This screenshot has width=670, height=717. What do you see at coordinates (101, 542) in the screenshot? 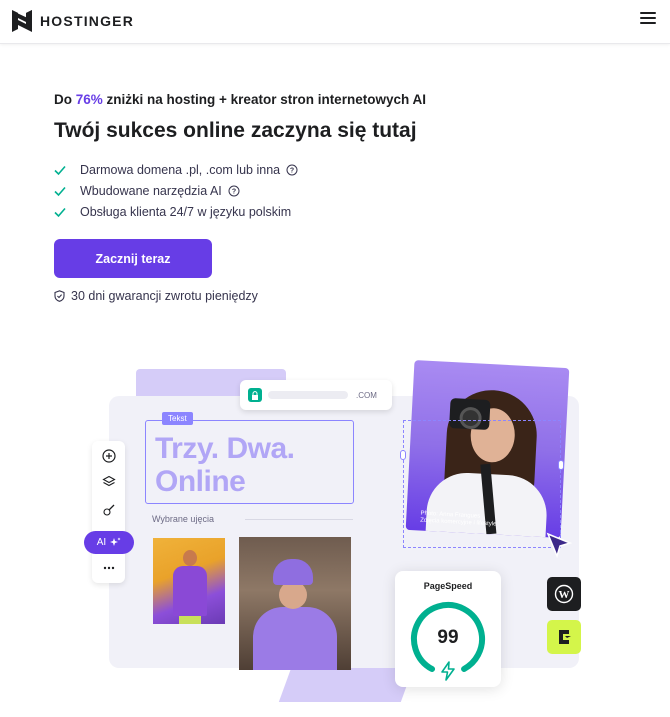
I see `ai-label: AI` at bounding box center [101, 542].